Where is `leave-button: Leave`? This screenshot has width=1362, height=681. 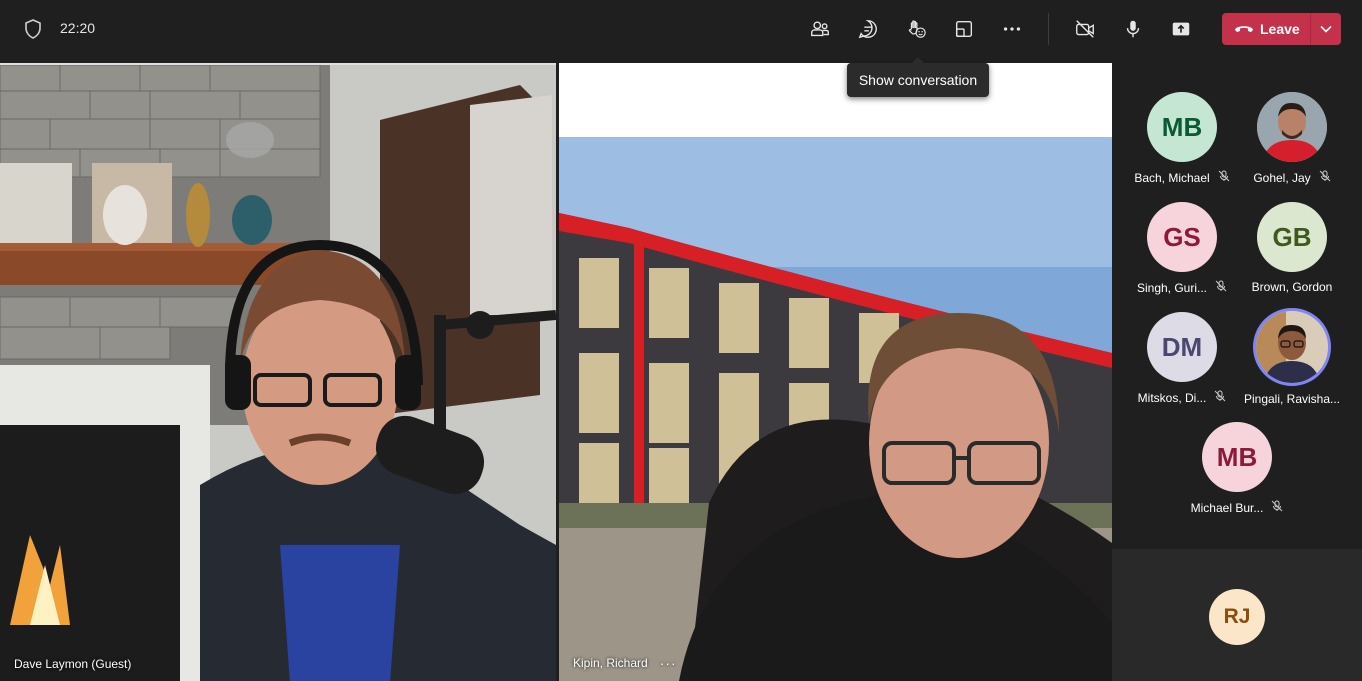 leave-button: Leave is located at coordinates (1266, 29).